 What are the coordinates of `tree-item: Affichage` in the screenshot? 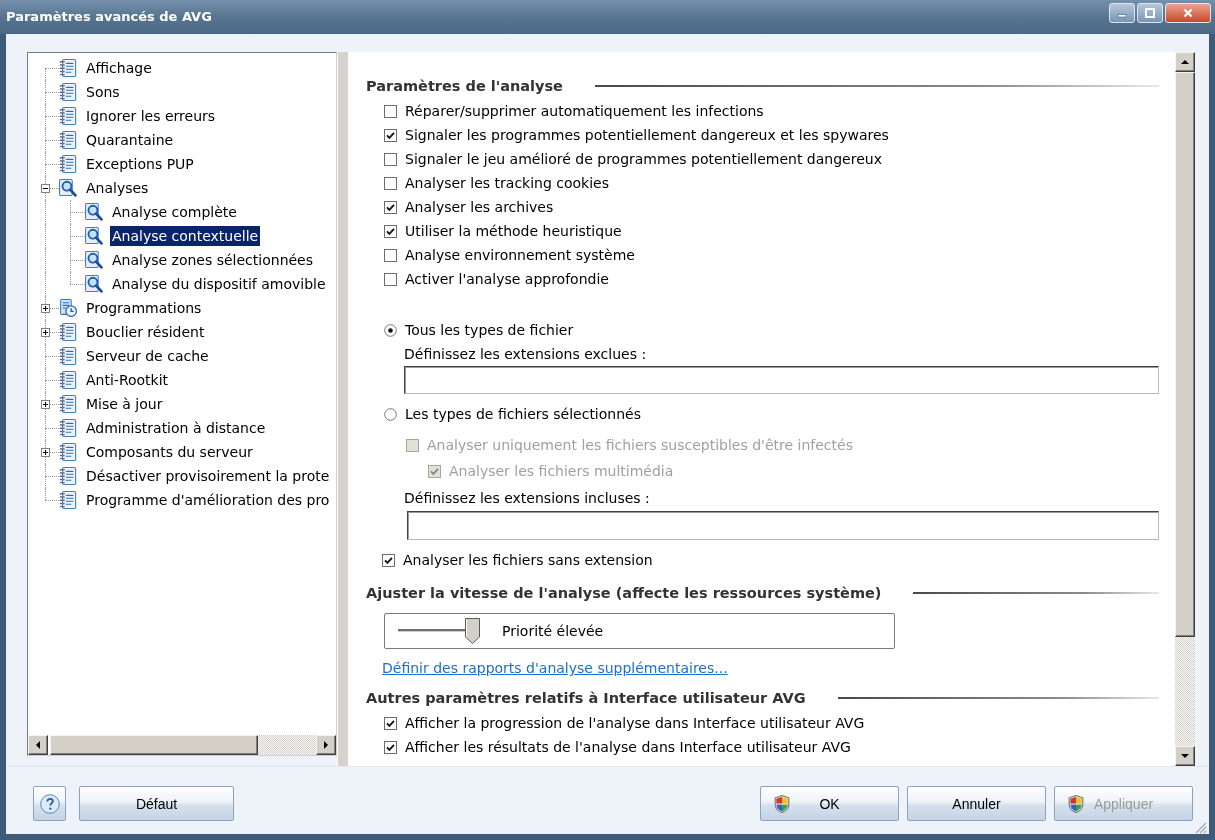 It's located at (119, 68).